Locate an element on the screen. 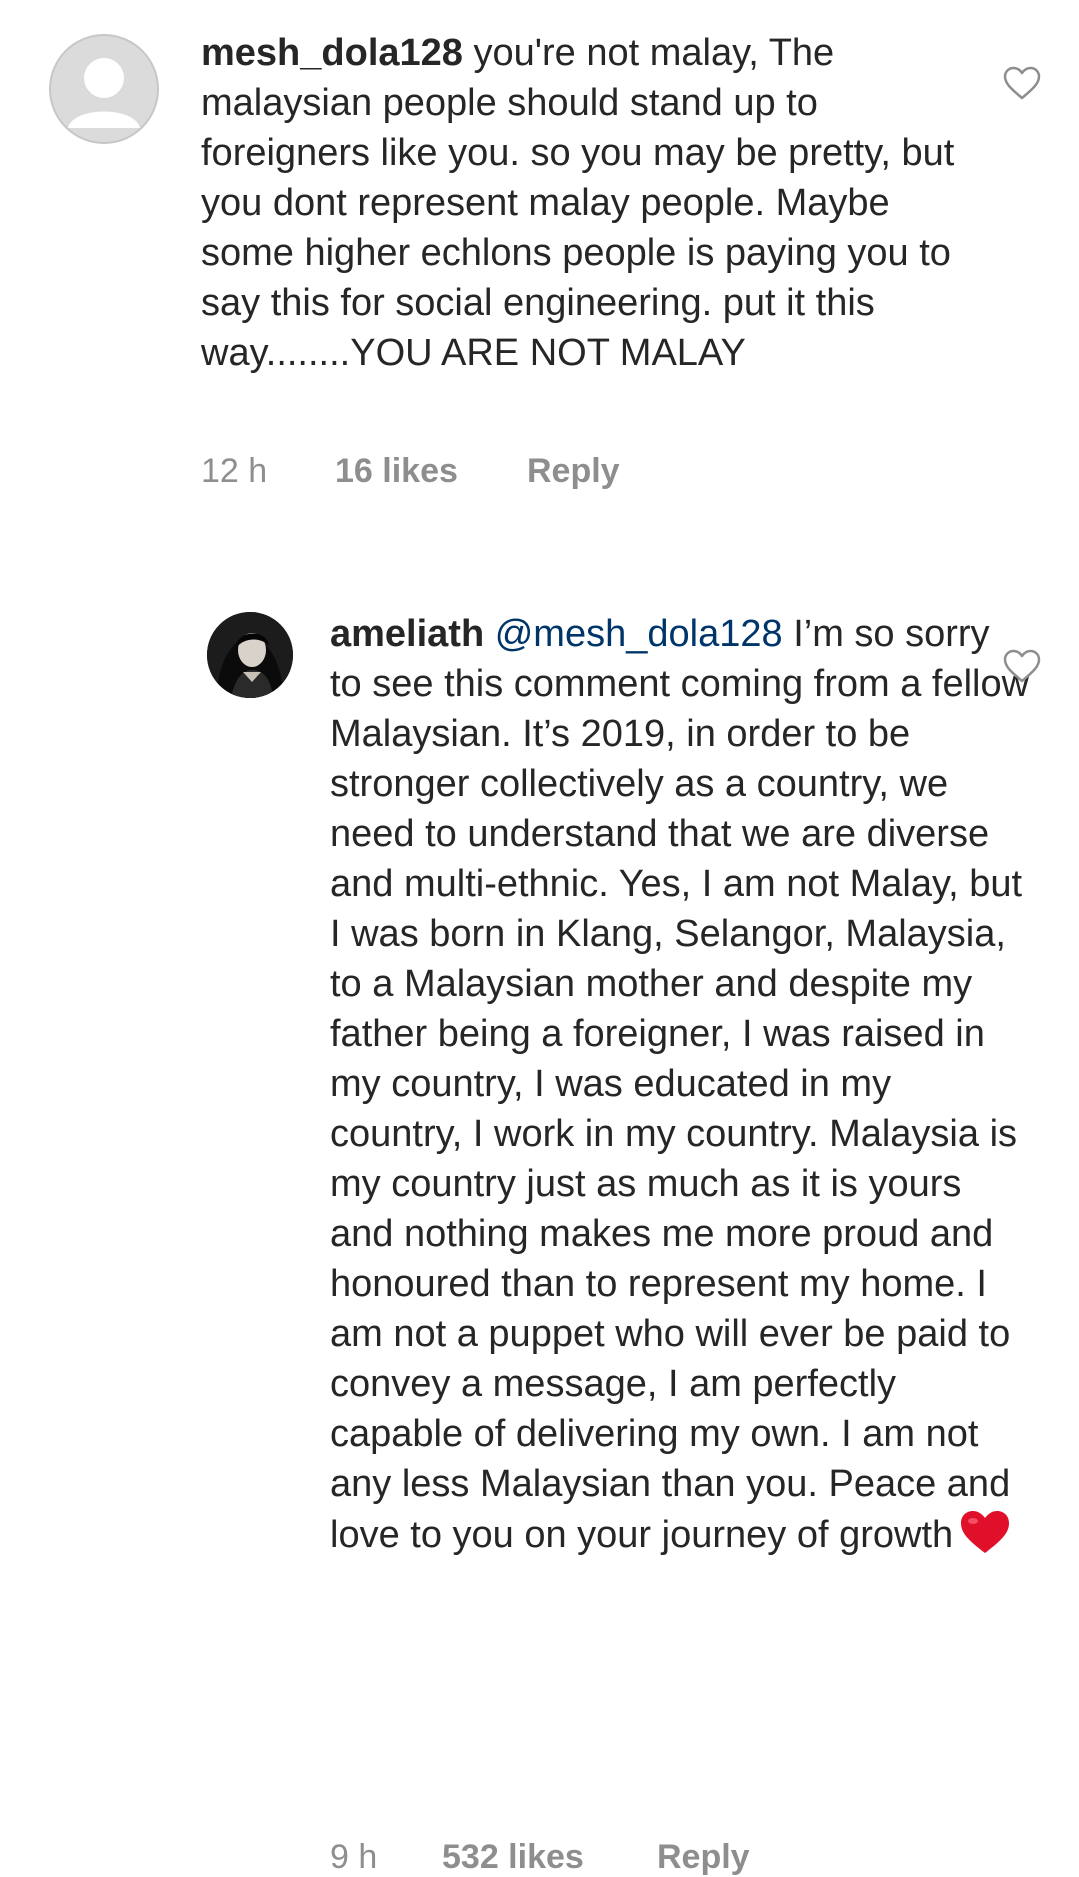  profile-photo-avatar is located at coordinates (250, 655).